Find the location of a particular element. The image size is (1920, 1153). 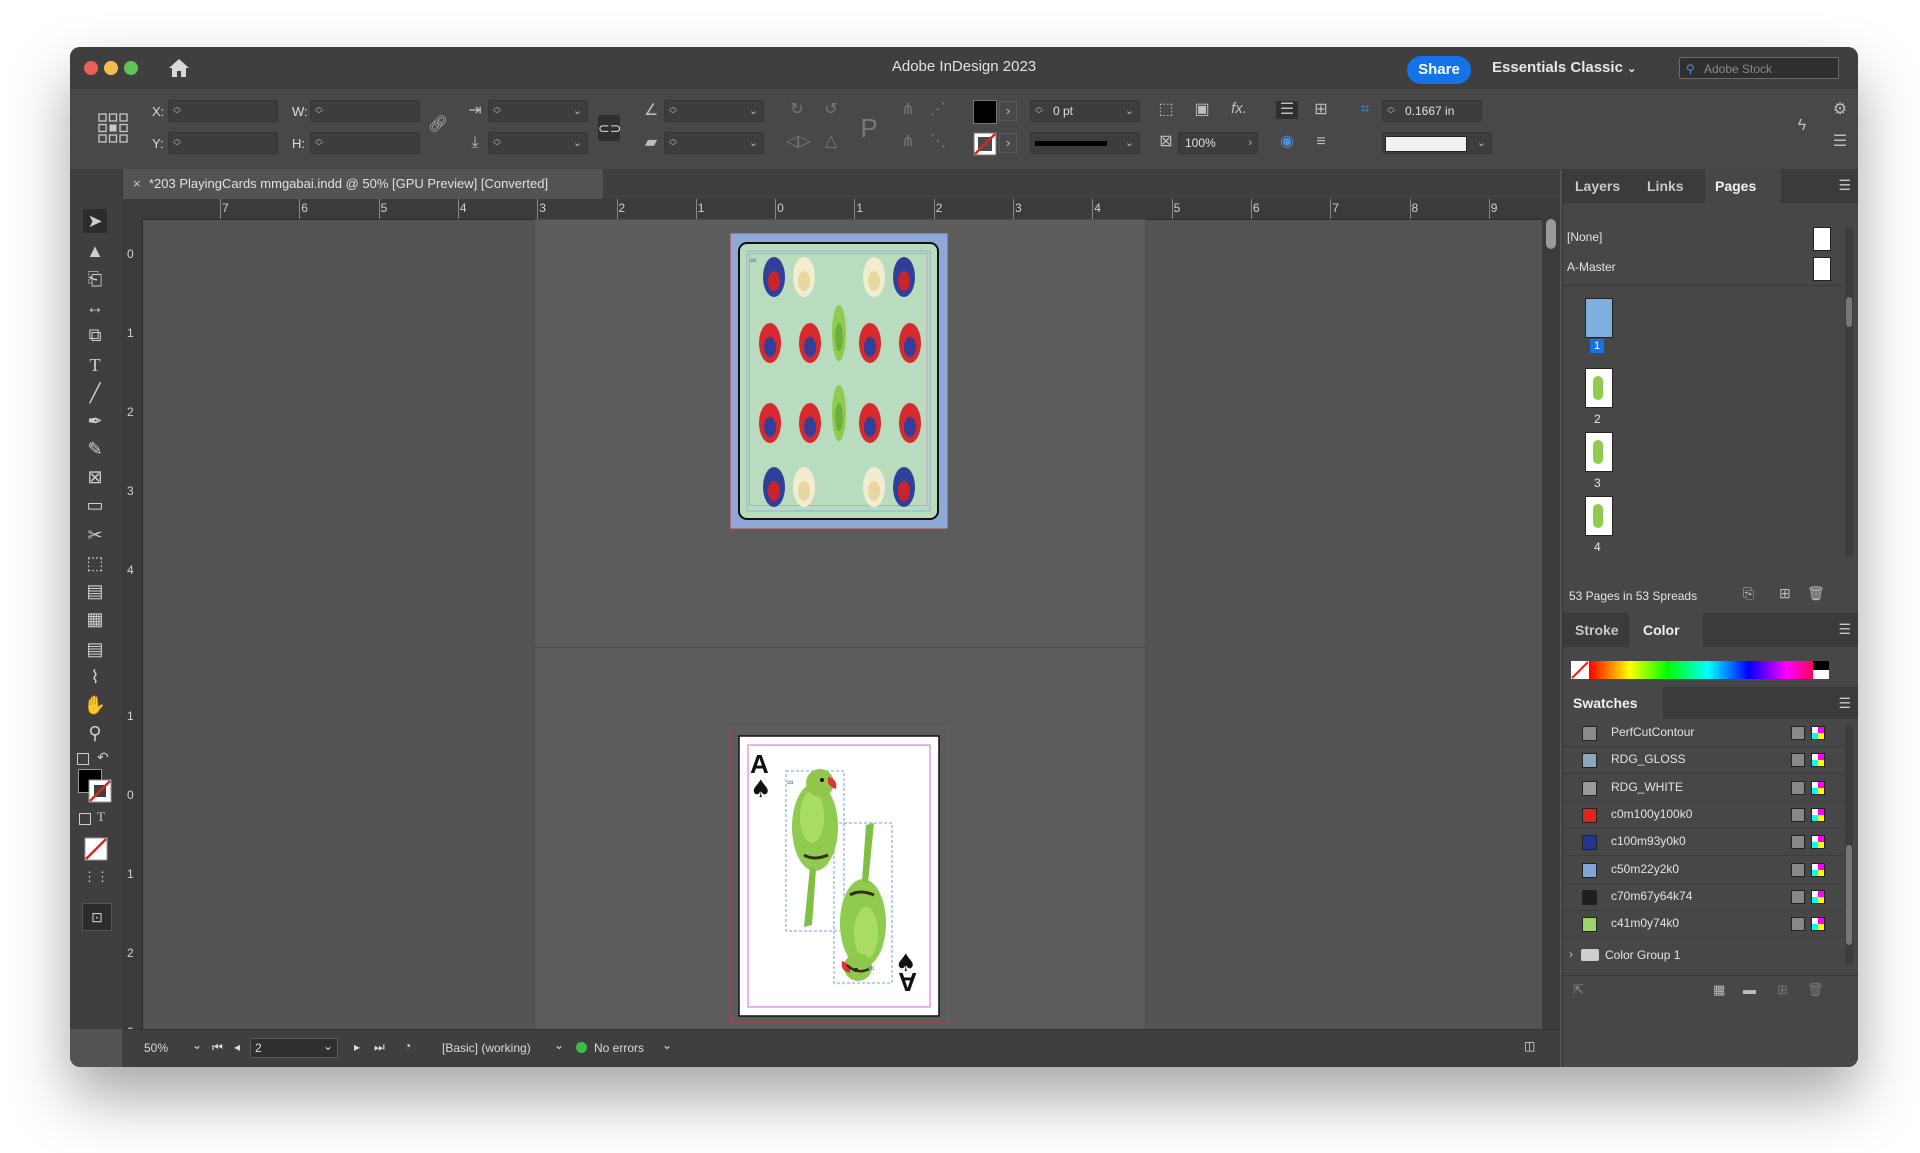

select-next-object-icon: ⋱ is located at coordinates (938, 142).